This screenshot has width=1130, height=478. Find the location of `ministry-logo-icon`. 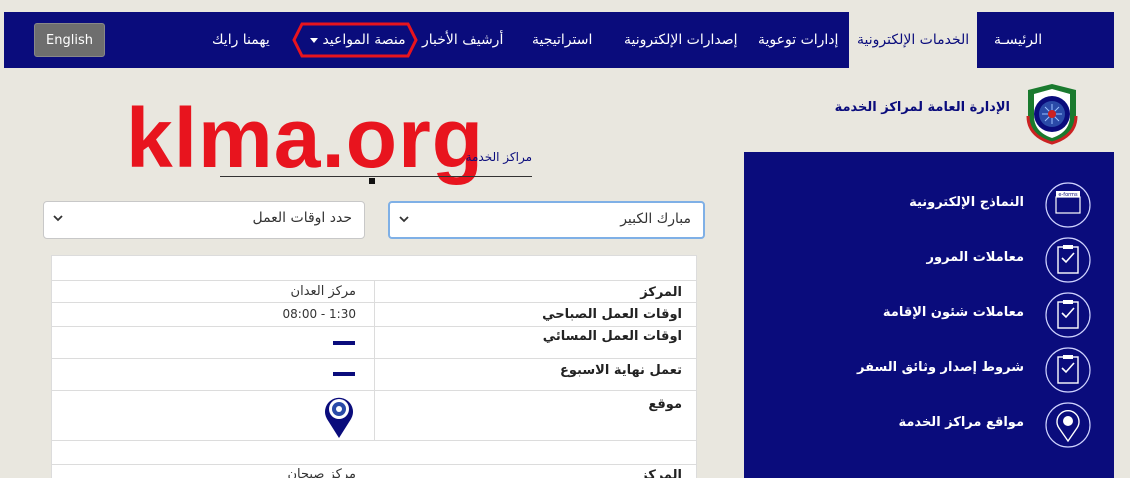

ministry-logo-icon is located at coordinates (1052, 114).